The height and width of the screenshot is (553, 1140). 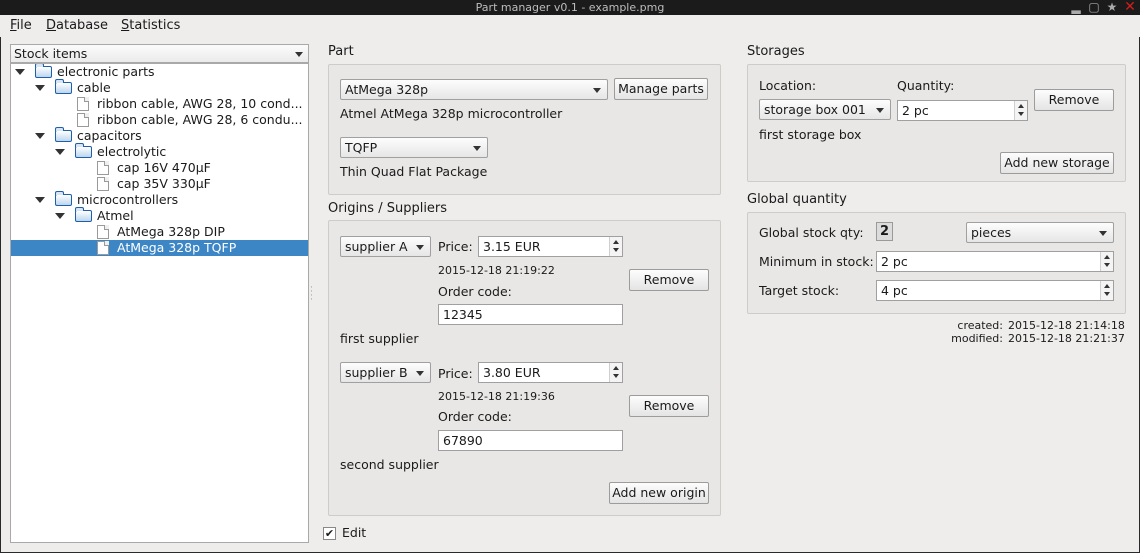 I want to click on package-select: TQFP, so click(x=414, y=147).